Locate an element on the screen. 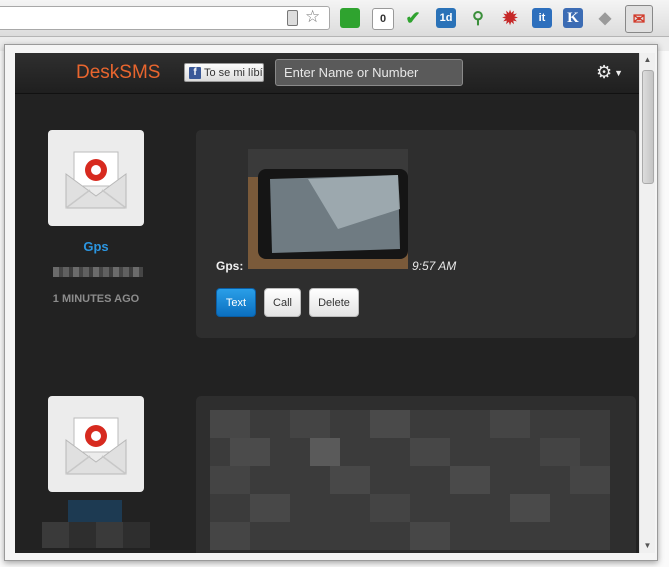  app-header: DeskSMS f To se mi líbí ⚙▼ is located at coordinates (327, 73).